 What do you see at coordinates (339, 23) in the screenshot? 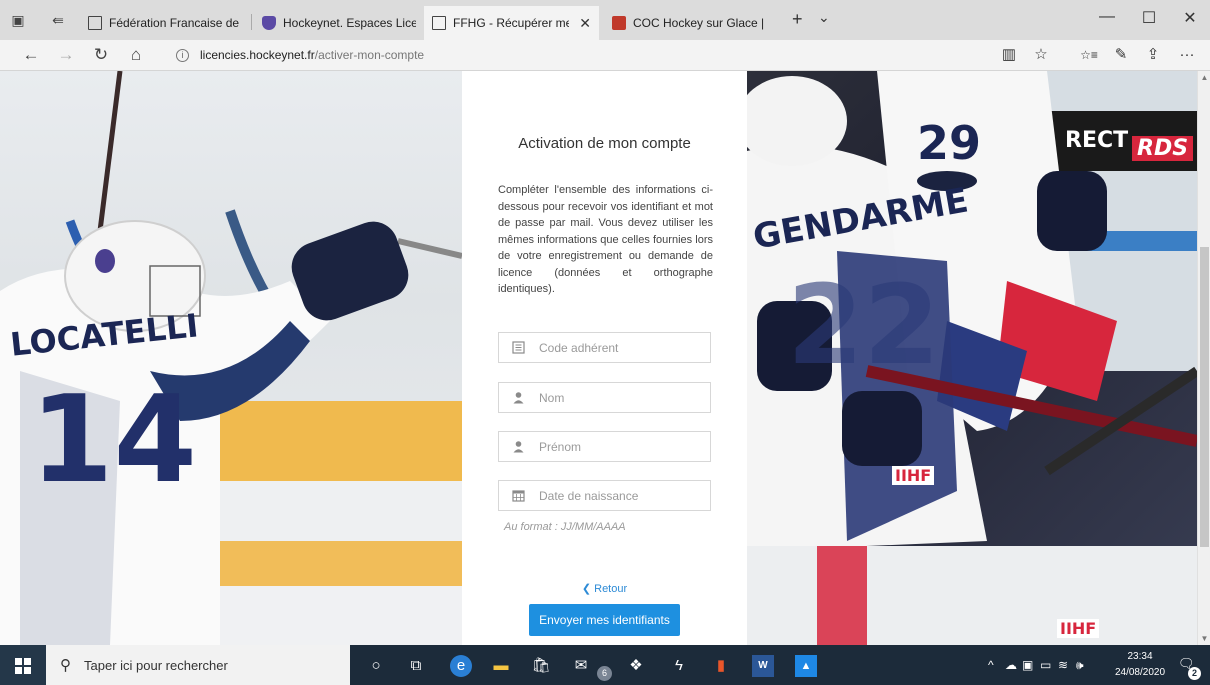
I see `tab-hockeynet: Hockeynet. Espaces Licencié` at bounding box center [339, 23].